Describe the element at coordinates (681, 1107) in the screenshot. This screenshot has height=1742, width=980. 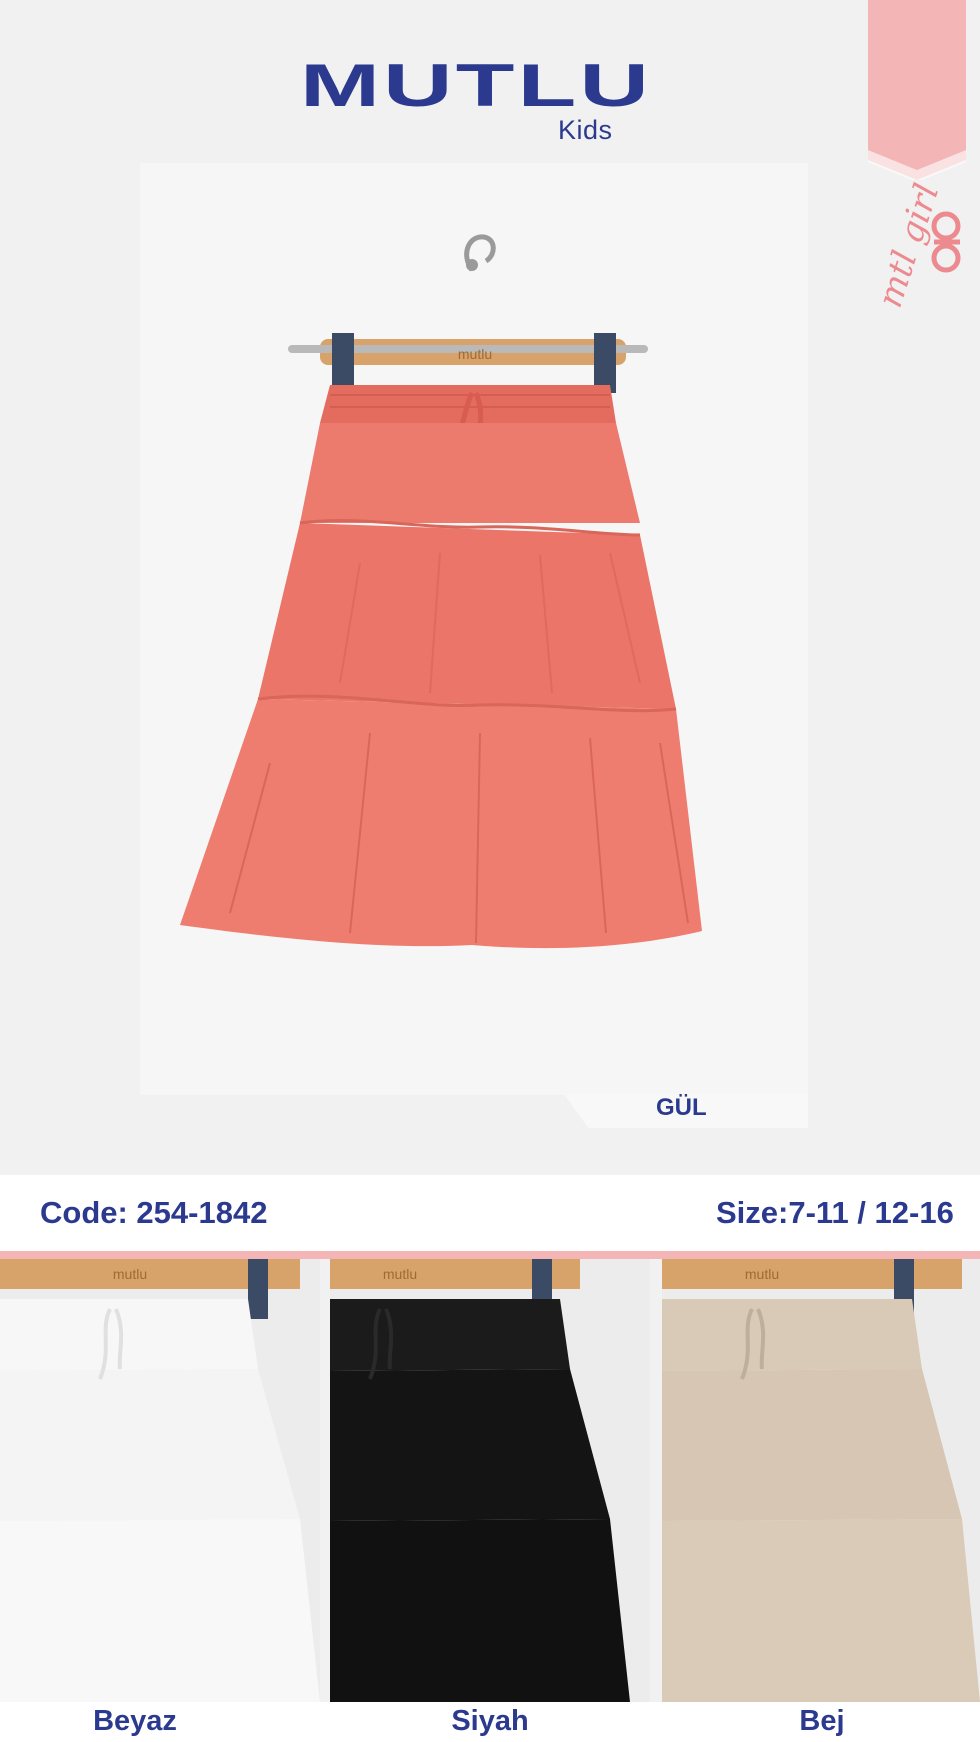
I see `color-tag-label: GÜL` at that location.